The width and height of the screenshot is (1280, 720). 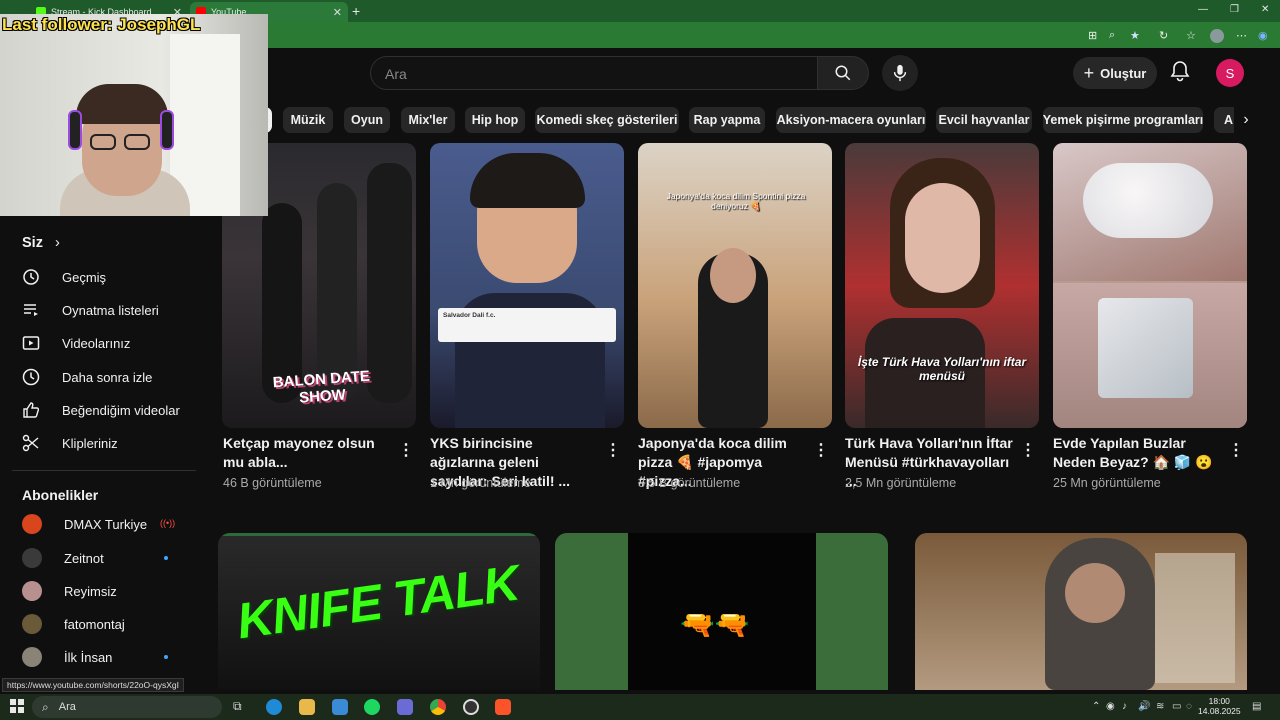 What do you see at coordinates (1096, 706) in the screenshot?
I see `chevron-up-icon: ⌃` at bounding box center [1096, 706].